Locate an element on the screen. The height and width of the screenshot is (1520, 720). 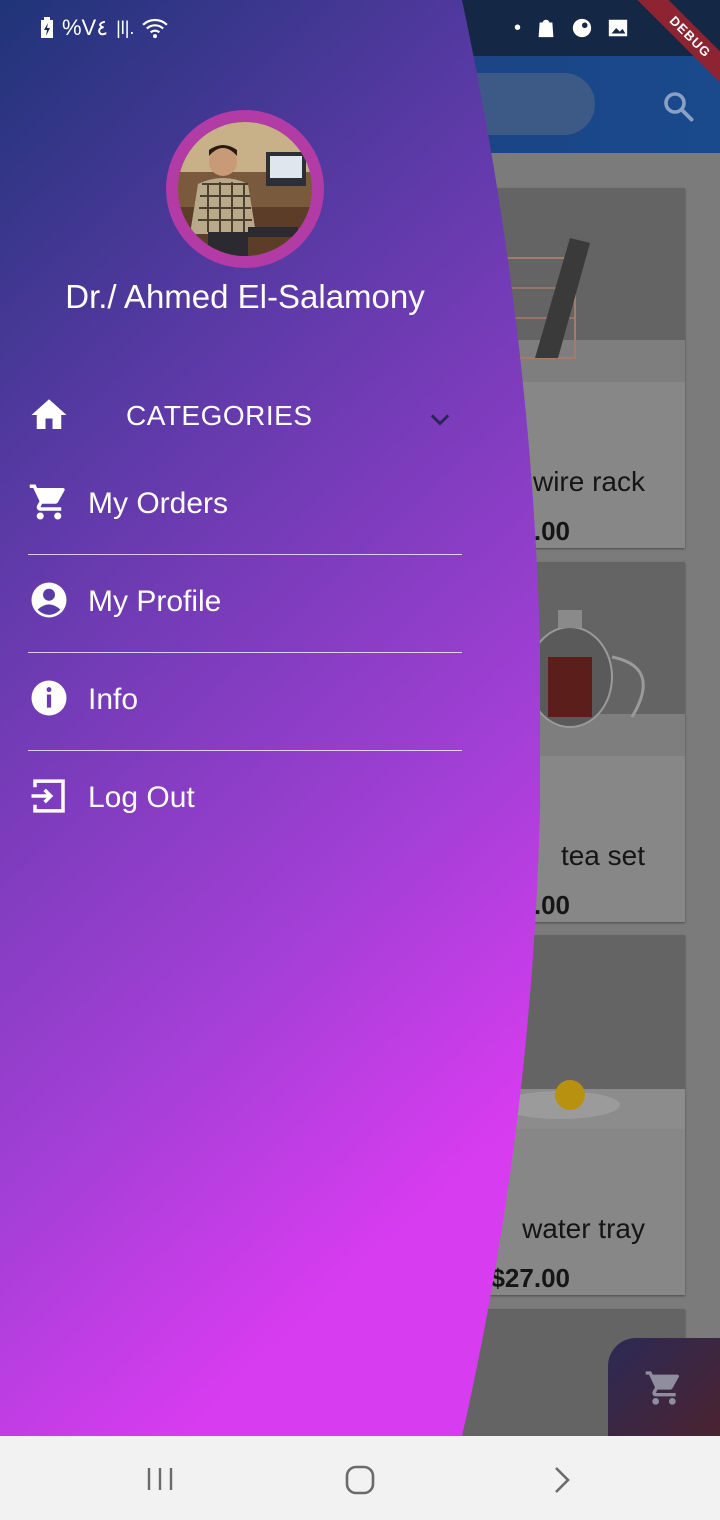
menu-item-label: Log Out is located at coordinates (141, 797).